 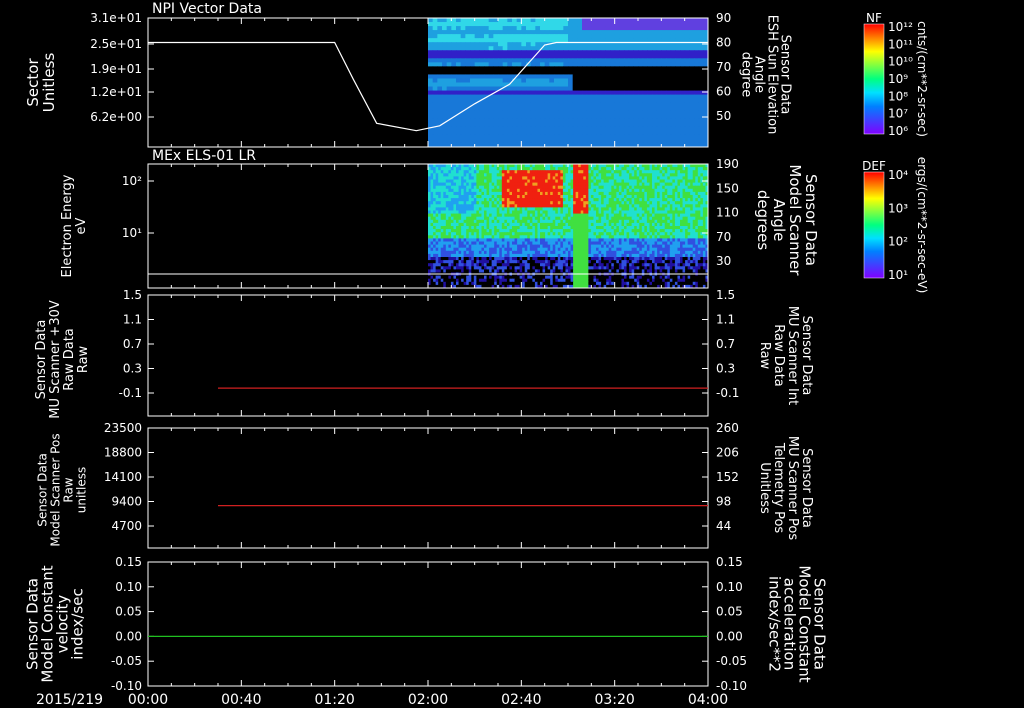 I want to click on y-tick-label-left: 18800, so click(x=123, y=453).